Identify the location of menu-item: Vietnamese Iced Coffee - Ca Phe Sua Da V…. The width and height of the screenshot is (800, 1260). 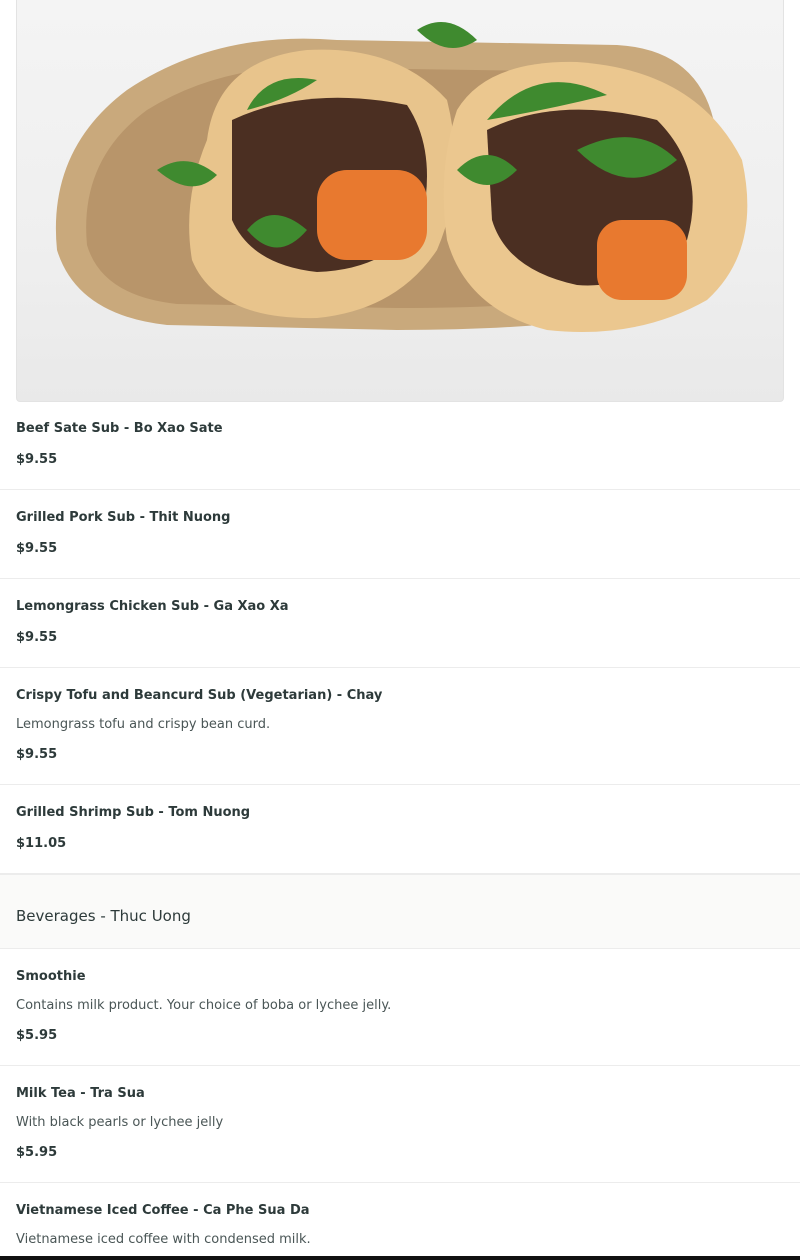
(400, 1221).